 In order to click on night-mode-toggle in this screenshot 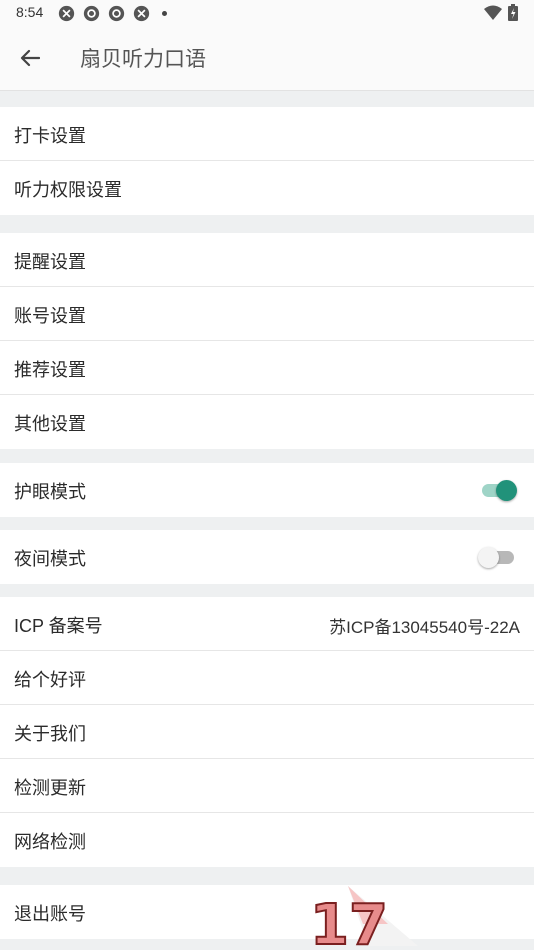, I will do `click(497, 557)`.